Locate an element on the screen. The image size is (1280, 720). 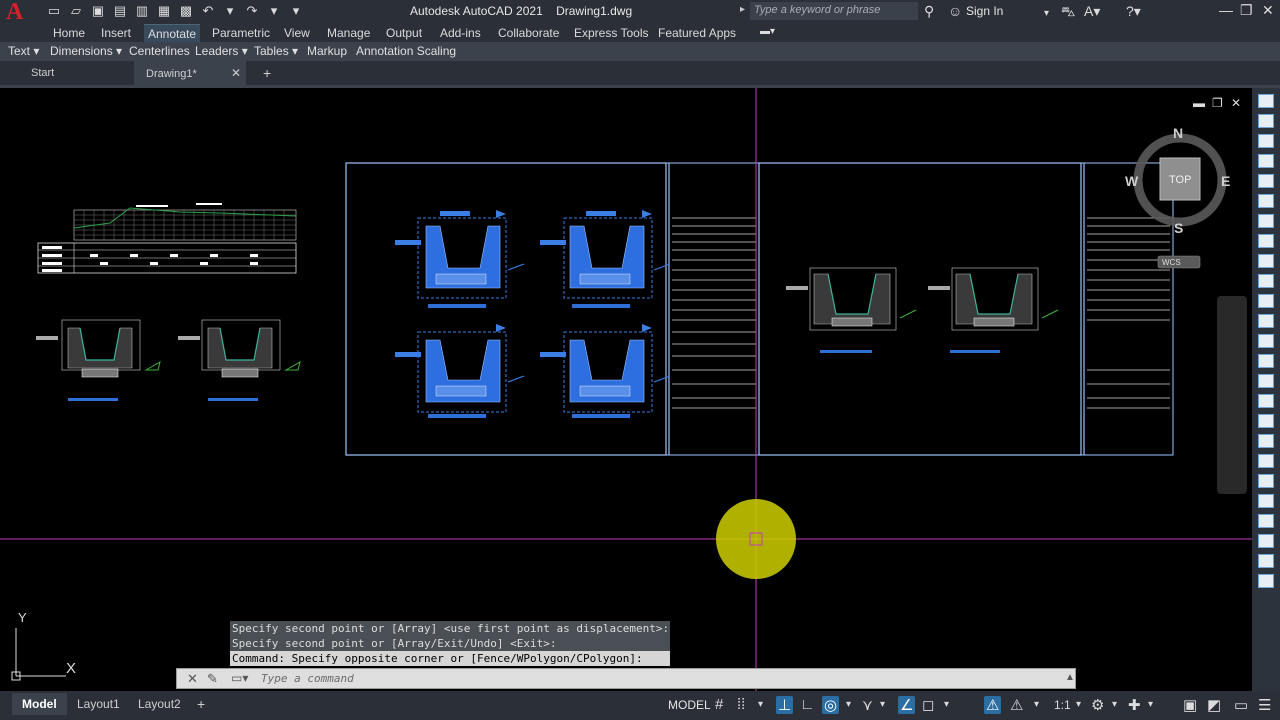
auto-scale-icon: ⚠ is located at coordinates (1016, 705).